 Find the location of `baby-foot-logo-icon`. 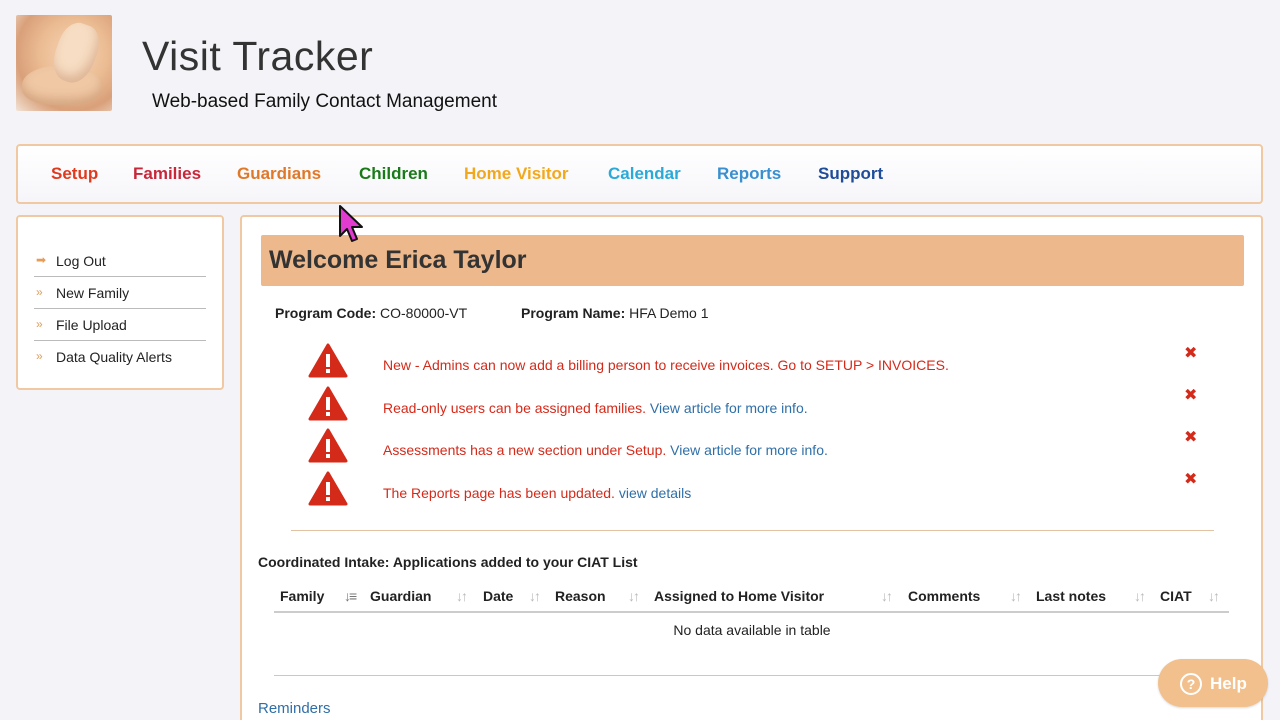

baby-foot-logo-icon is located at coordinates (64, 63).